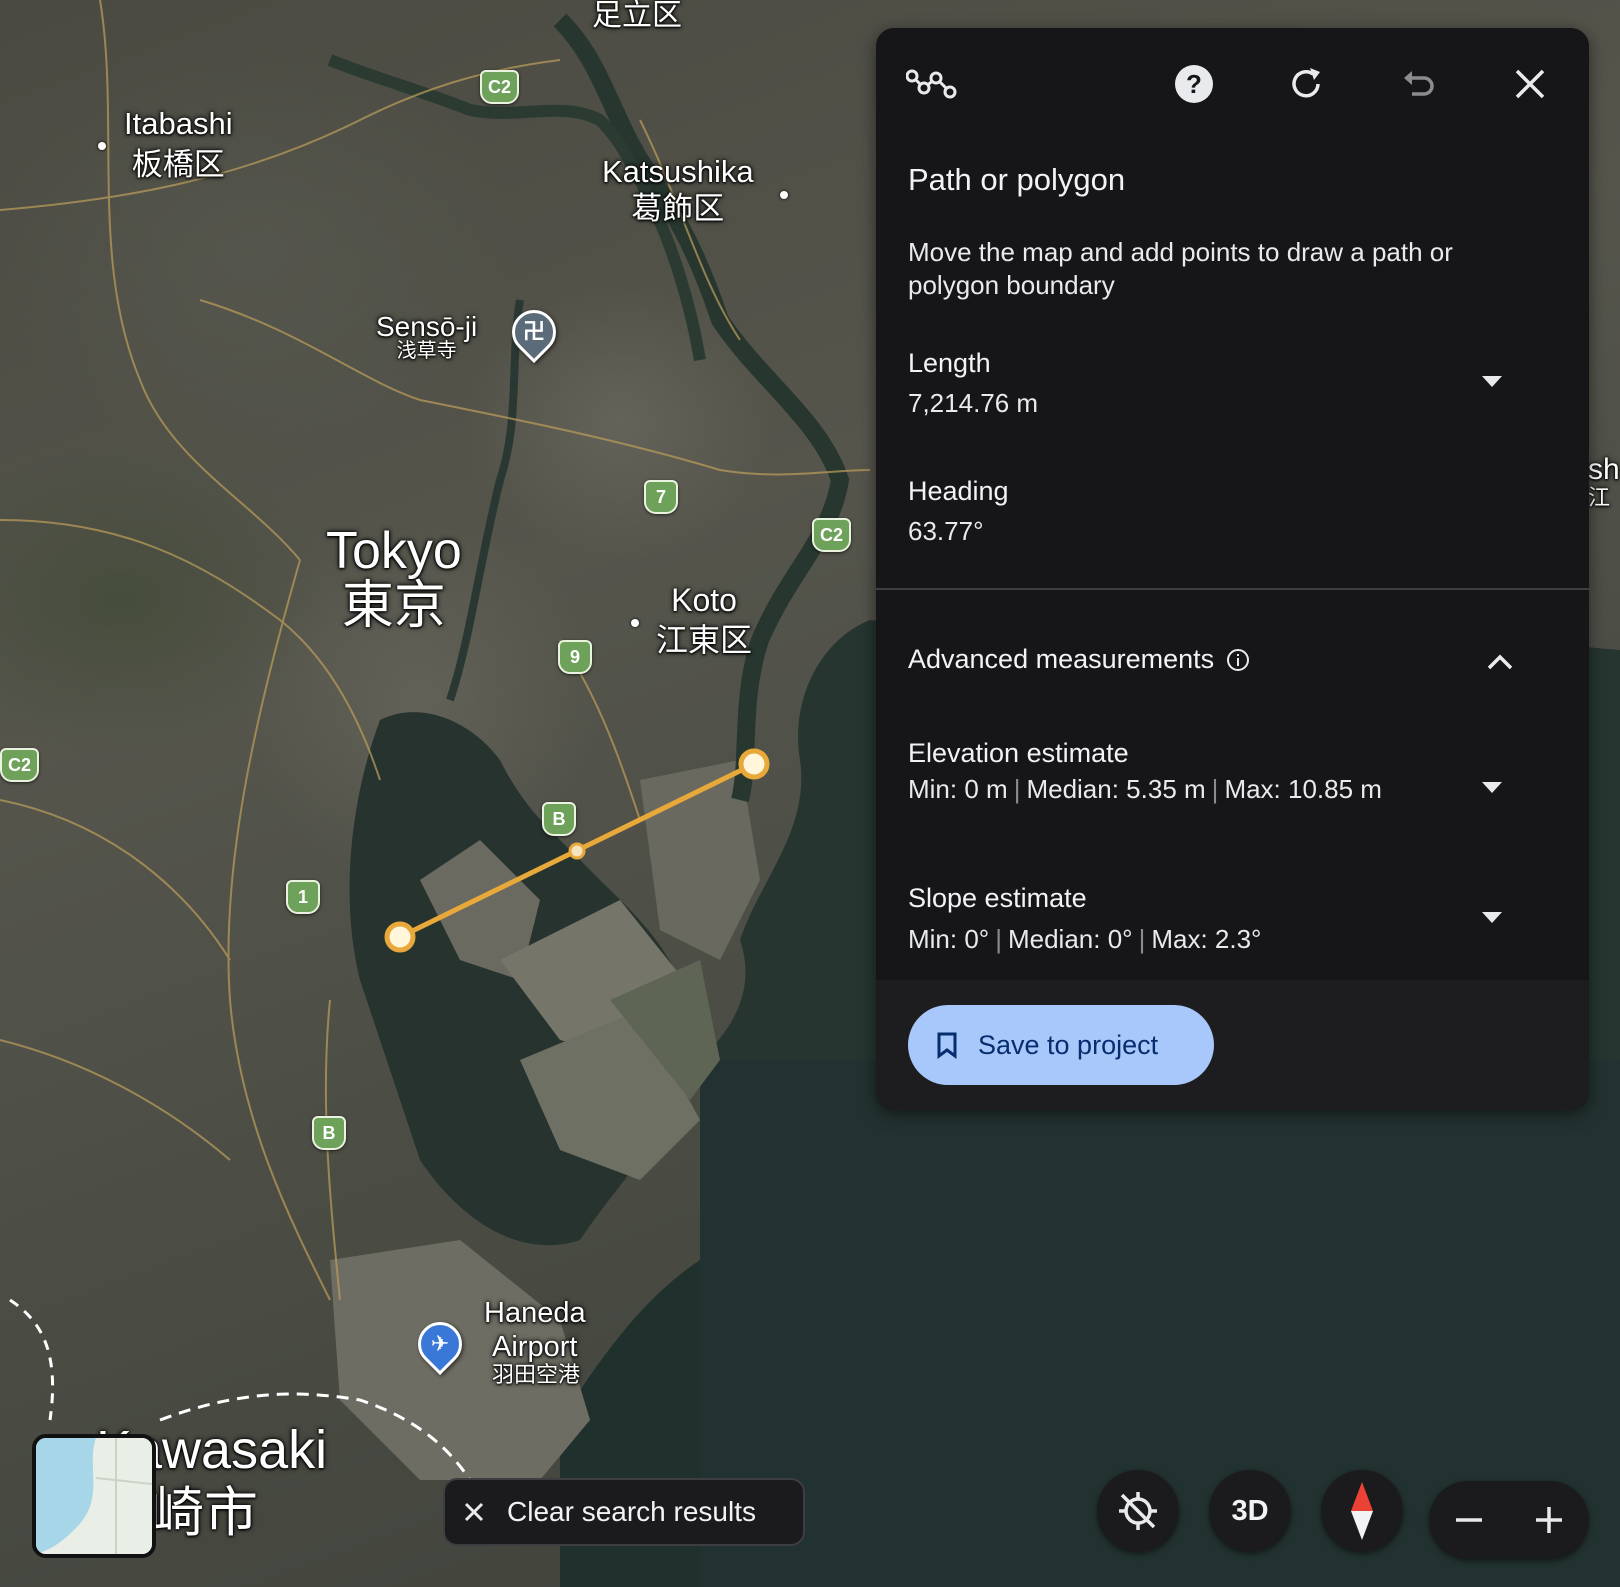 The width and height of the screenshot is (1620, 1587). What do you see at coordinates (575, 657) in the screenshot?
I see `route-shield-9: 9` at bounding box center [575, 657].